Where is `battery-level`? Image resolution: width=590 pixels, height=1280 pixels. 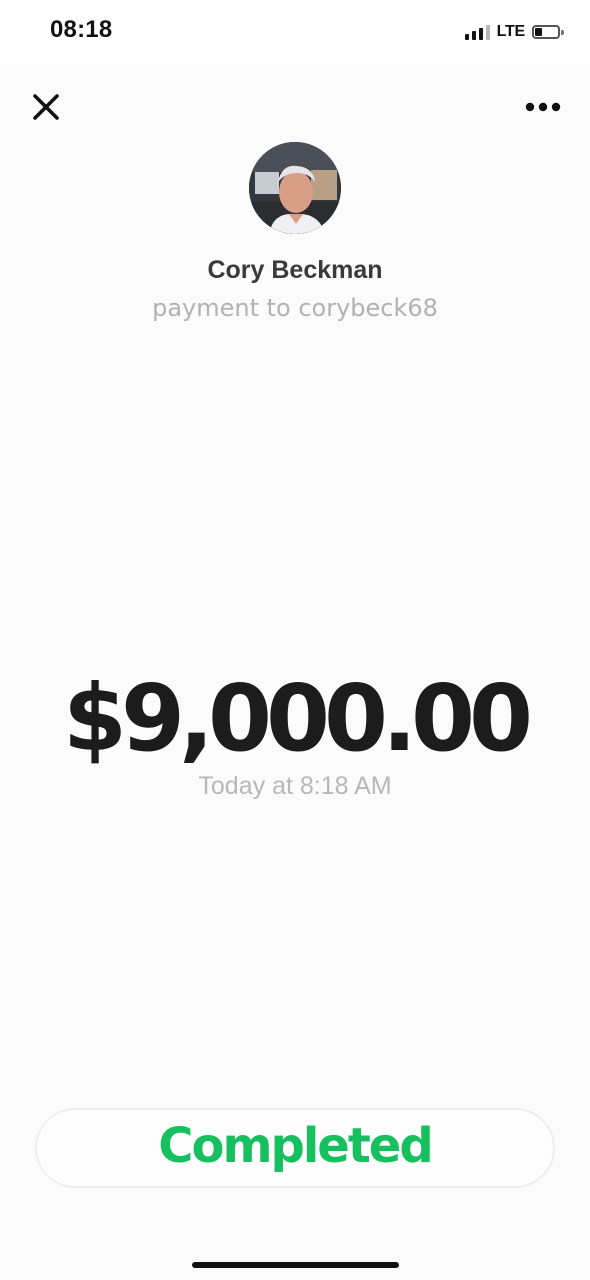
battery-level is located at coordinates (538, 32).